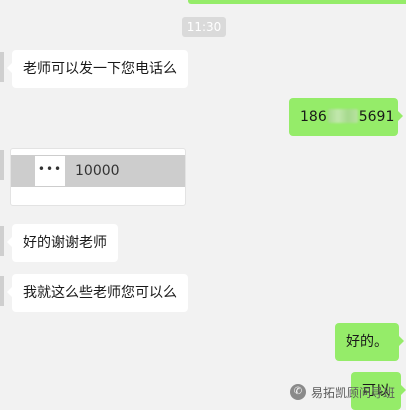  I want to click on message-incoming: 好的谢谢老师, so click(62, 243).